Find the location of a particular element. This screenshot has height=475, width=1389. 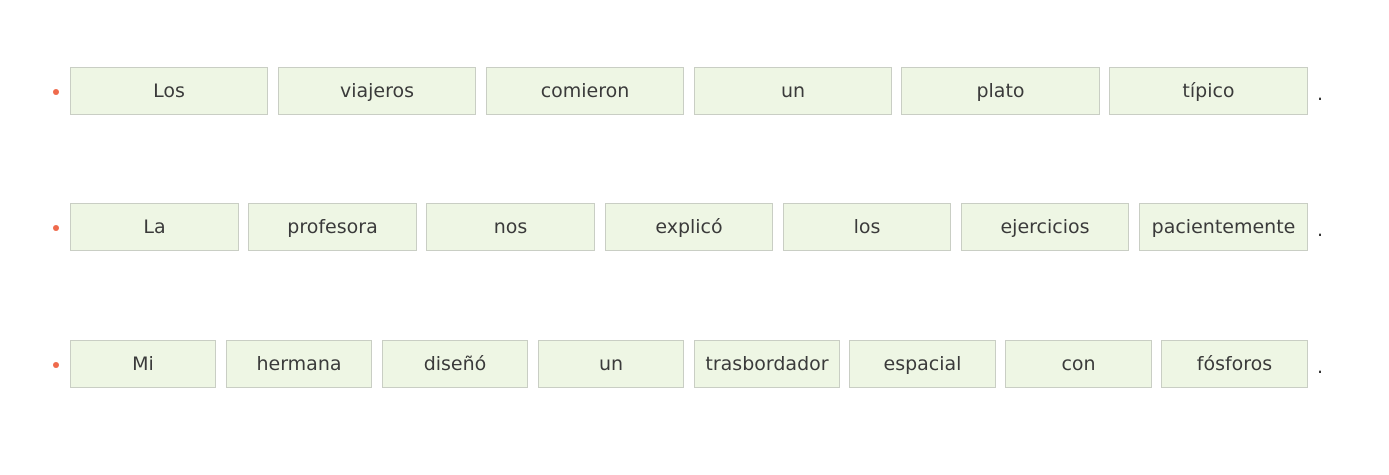

word-box: con is located at coordinates (1078, 364).